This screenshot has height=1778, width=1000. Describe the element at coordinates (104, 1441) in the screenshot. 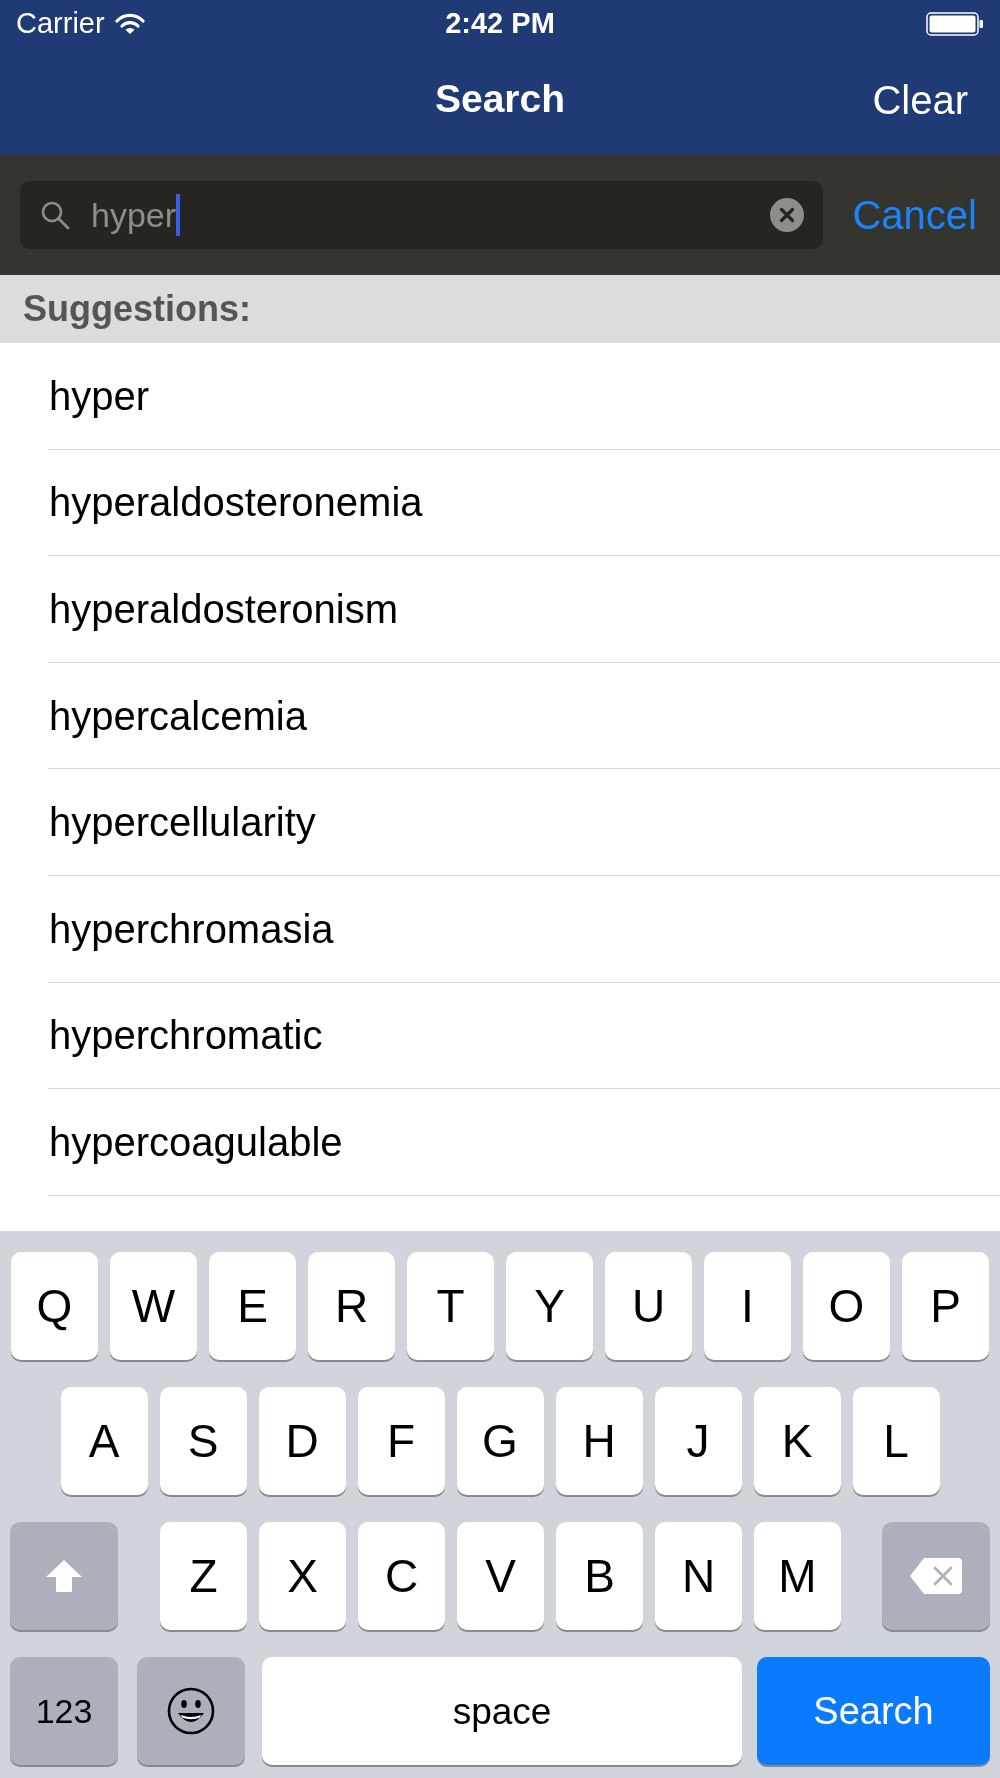

I see `letter-key: A` at that location.